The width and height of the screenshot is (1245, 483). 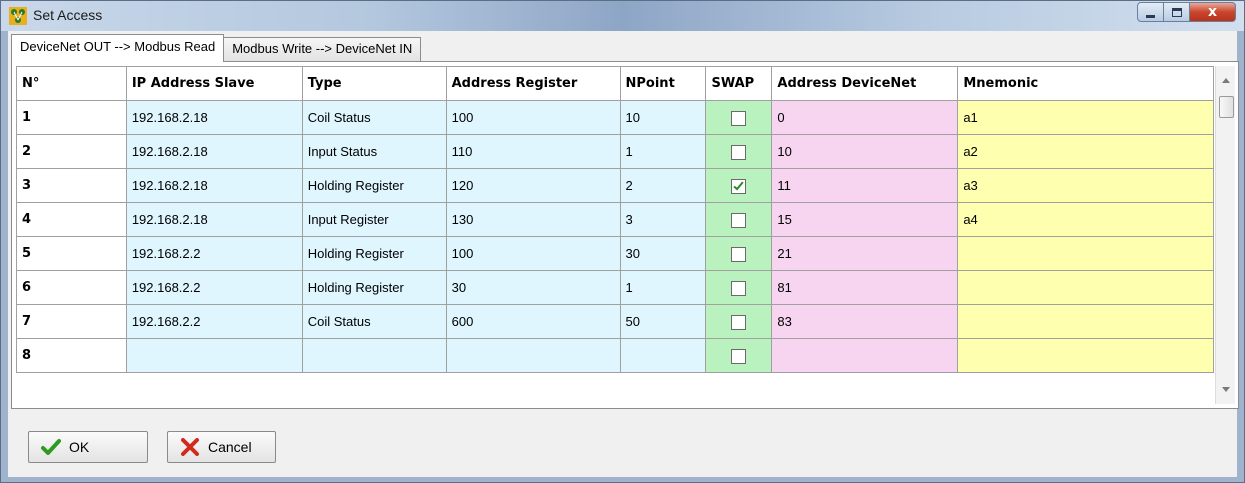 I want to click on table-row: 6 192.168.2.2 Holding Register 30 1 81, so click(x=615, y=287).